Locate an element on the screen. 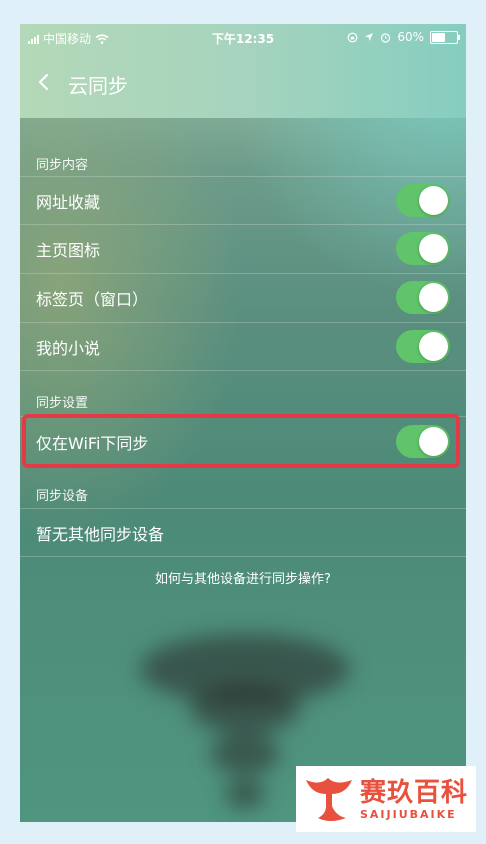 Image resolution: width=486 pixels, height=844 pixels. battery-fill is located at coordinates (439, 37).